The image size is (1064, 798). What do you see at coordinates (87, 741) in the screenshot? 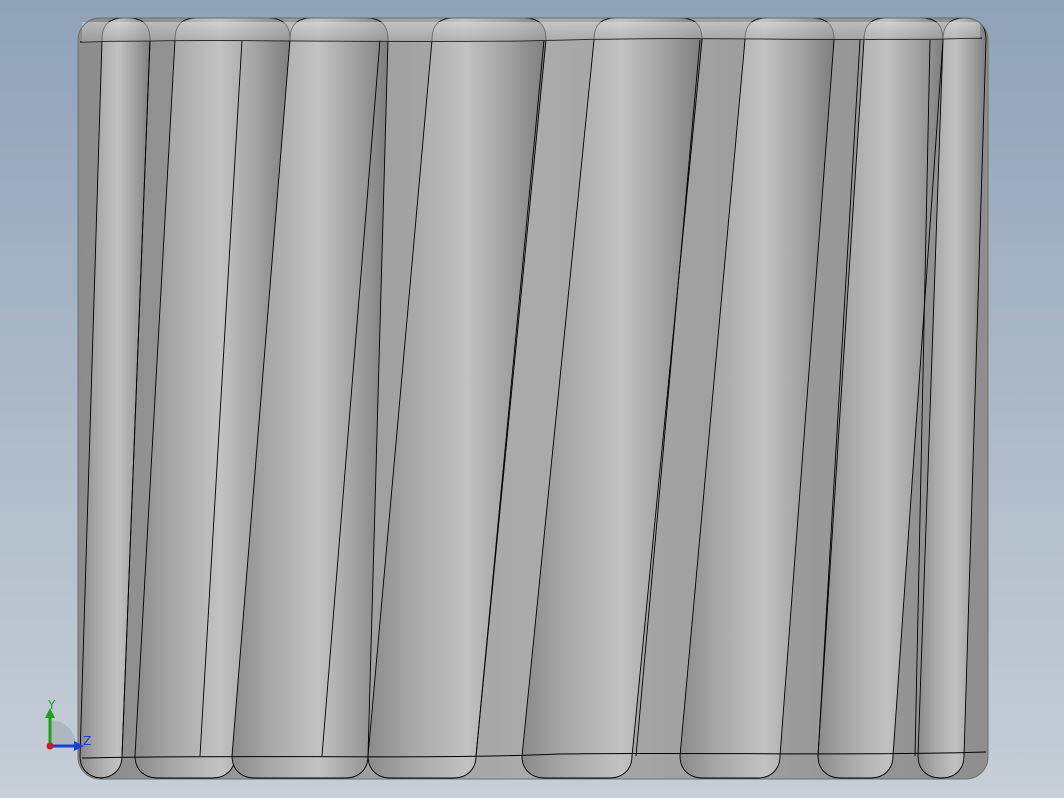
I see `z-axis-label: Z` at bounding box center [87, 741].